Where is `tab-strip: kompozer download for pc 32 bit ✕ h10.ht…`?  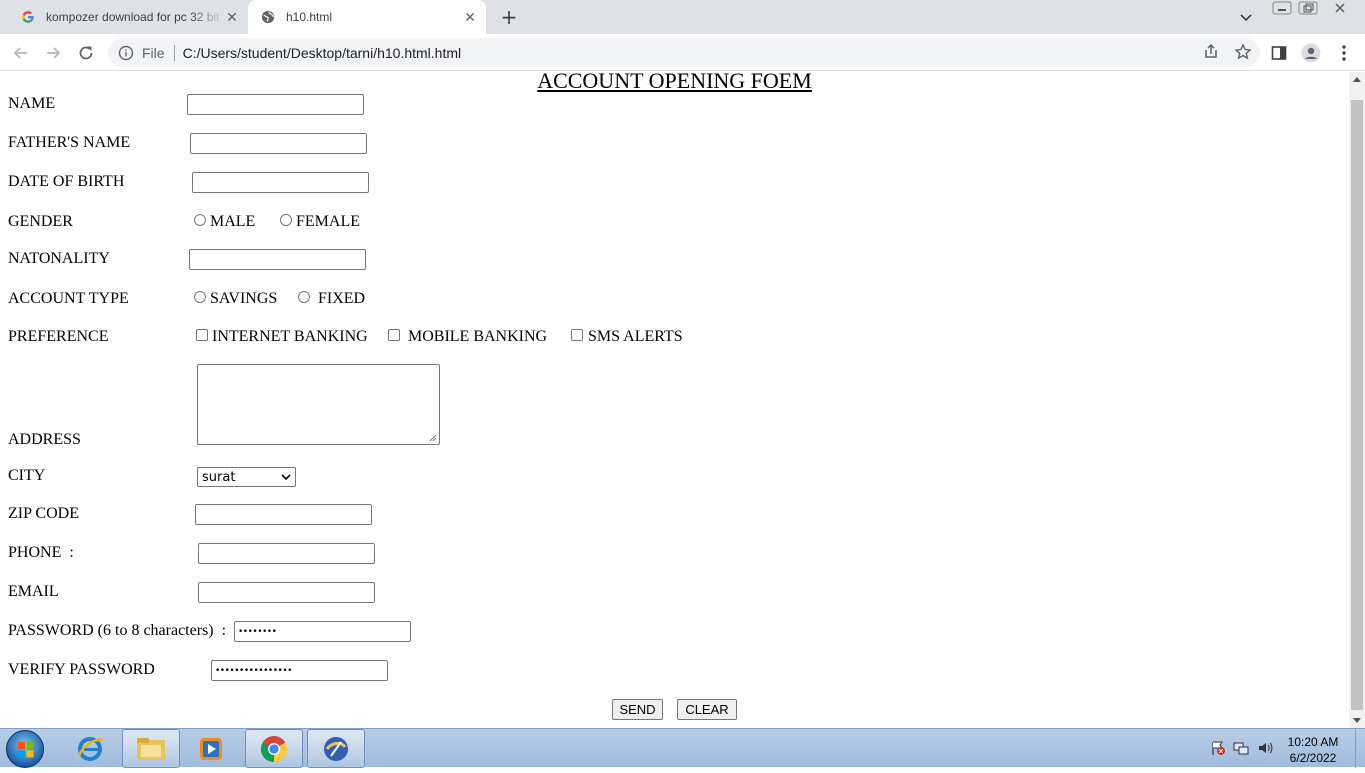 tab-strip: kompozer download for pc 32 bit ✕ h10.ht… is located at coordinates (682, 17).